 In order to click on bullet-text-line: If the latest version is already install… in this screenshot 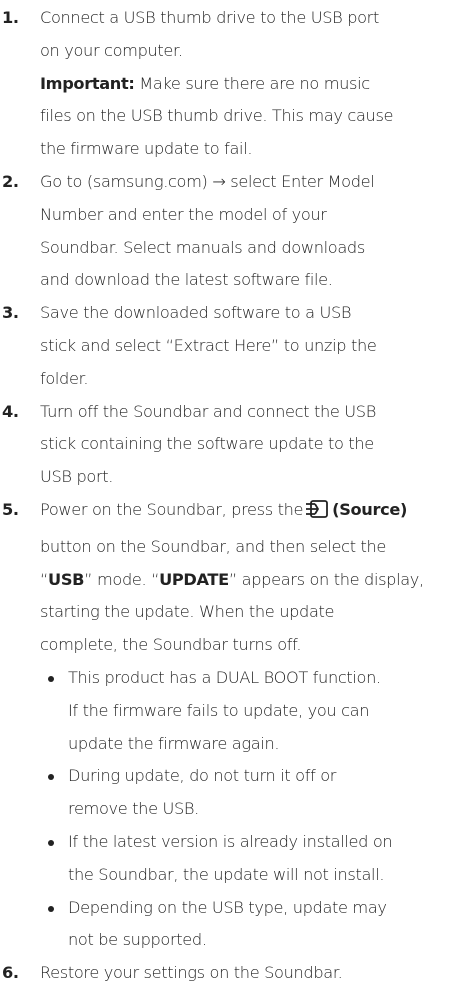, I will do `click(230, 841)`.